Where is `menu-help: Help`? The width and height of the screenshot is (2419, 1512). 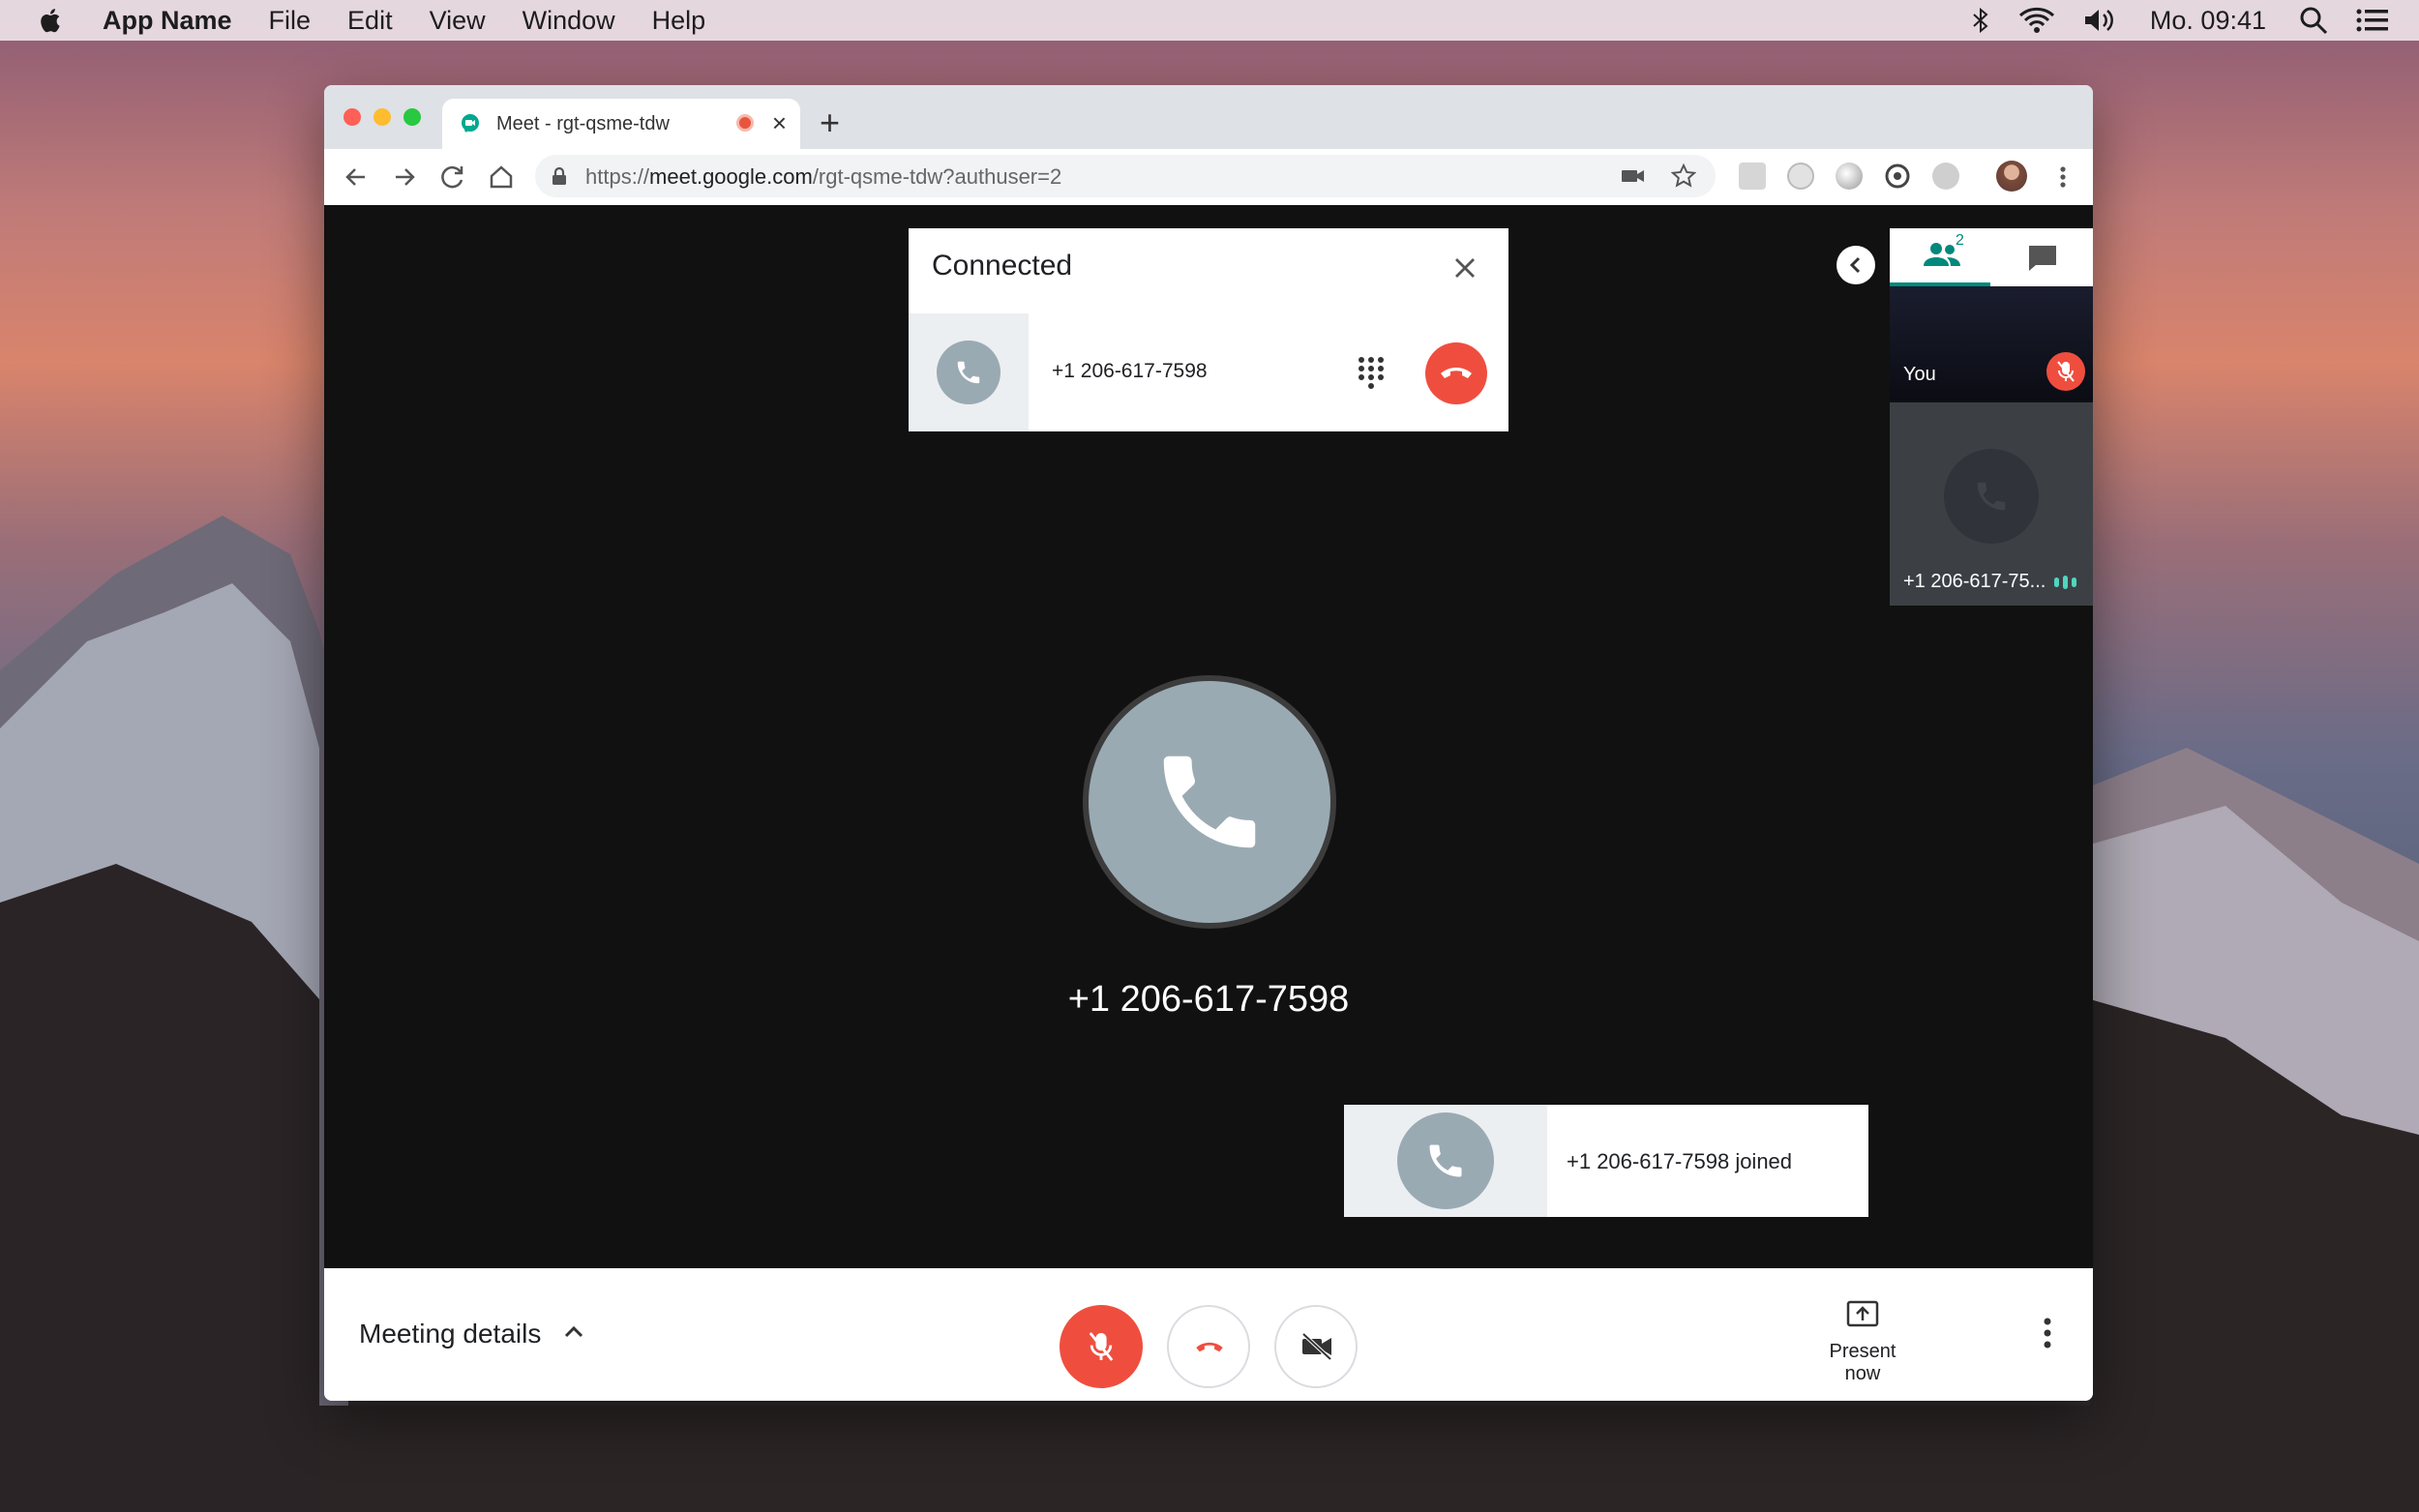 menu-help: Help is located at coordinates (679, 21).